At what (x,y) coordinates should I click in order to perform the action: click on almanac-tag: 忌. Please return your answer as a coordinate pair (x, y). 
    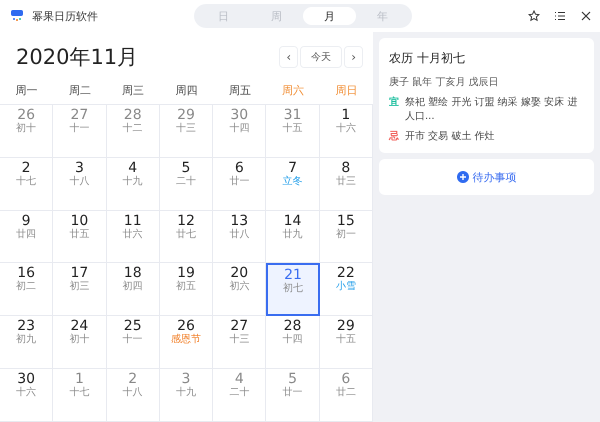
    Looking at the image, I should click on (394, 136).